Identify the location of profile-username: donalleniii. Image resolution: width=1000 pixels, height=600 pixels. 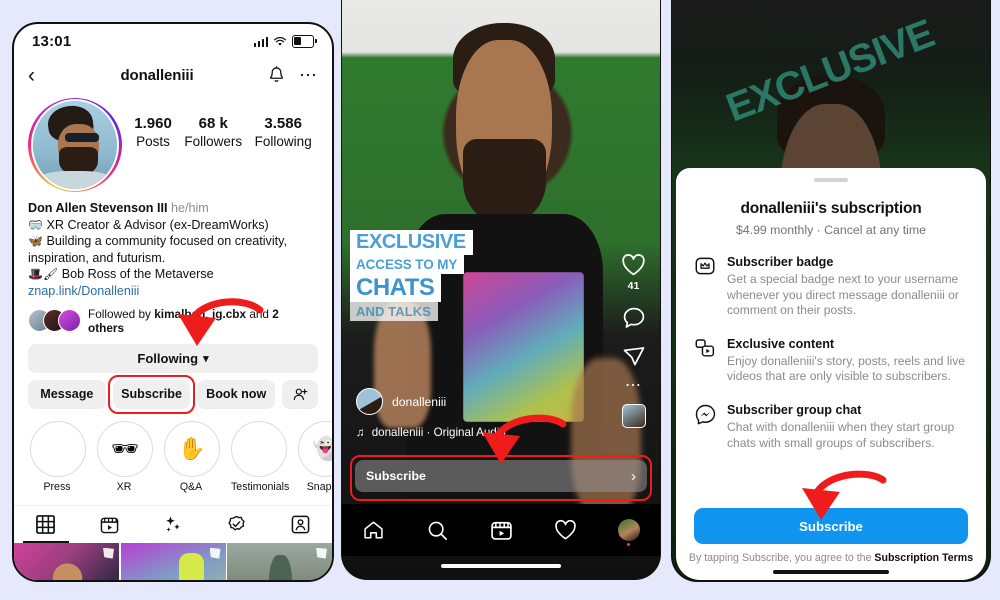
(157, 75).